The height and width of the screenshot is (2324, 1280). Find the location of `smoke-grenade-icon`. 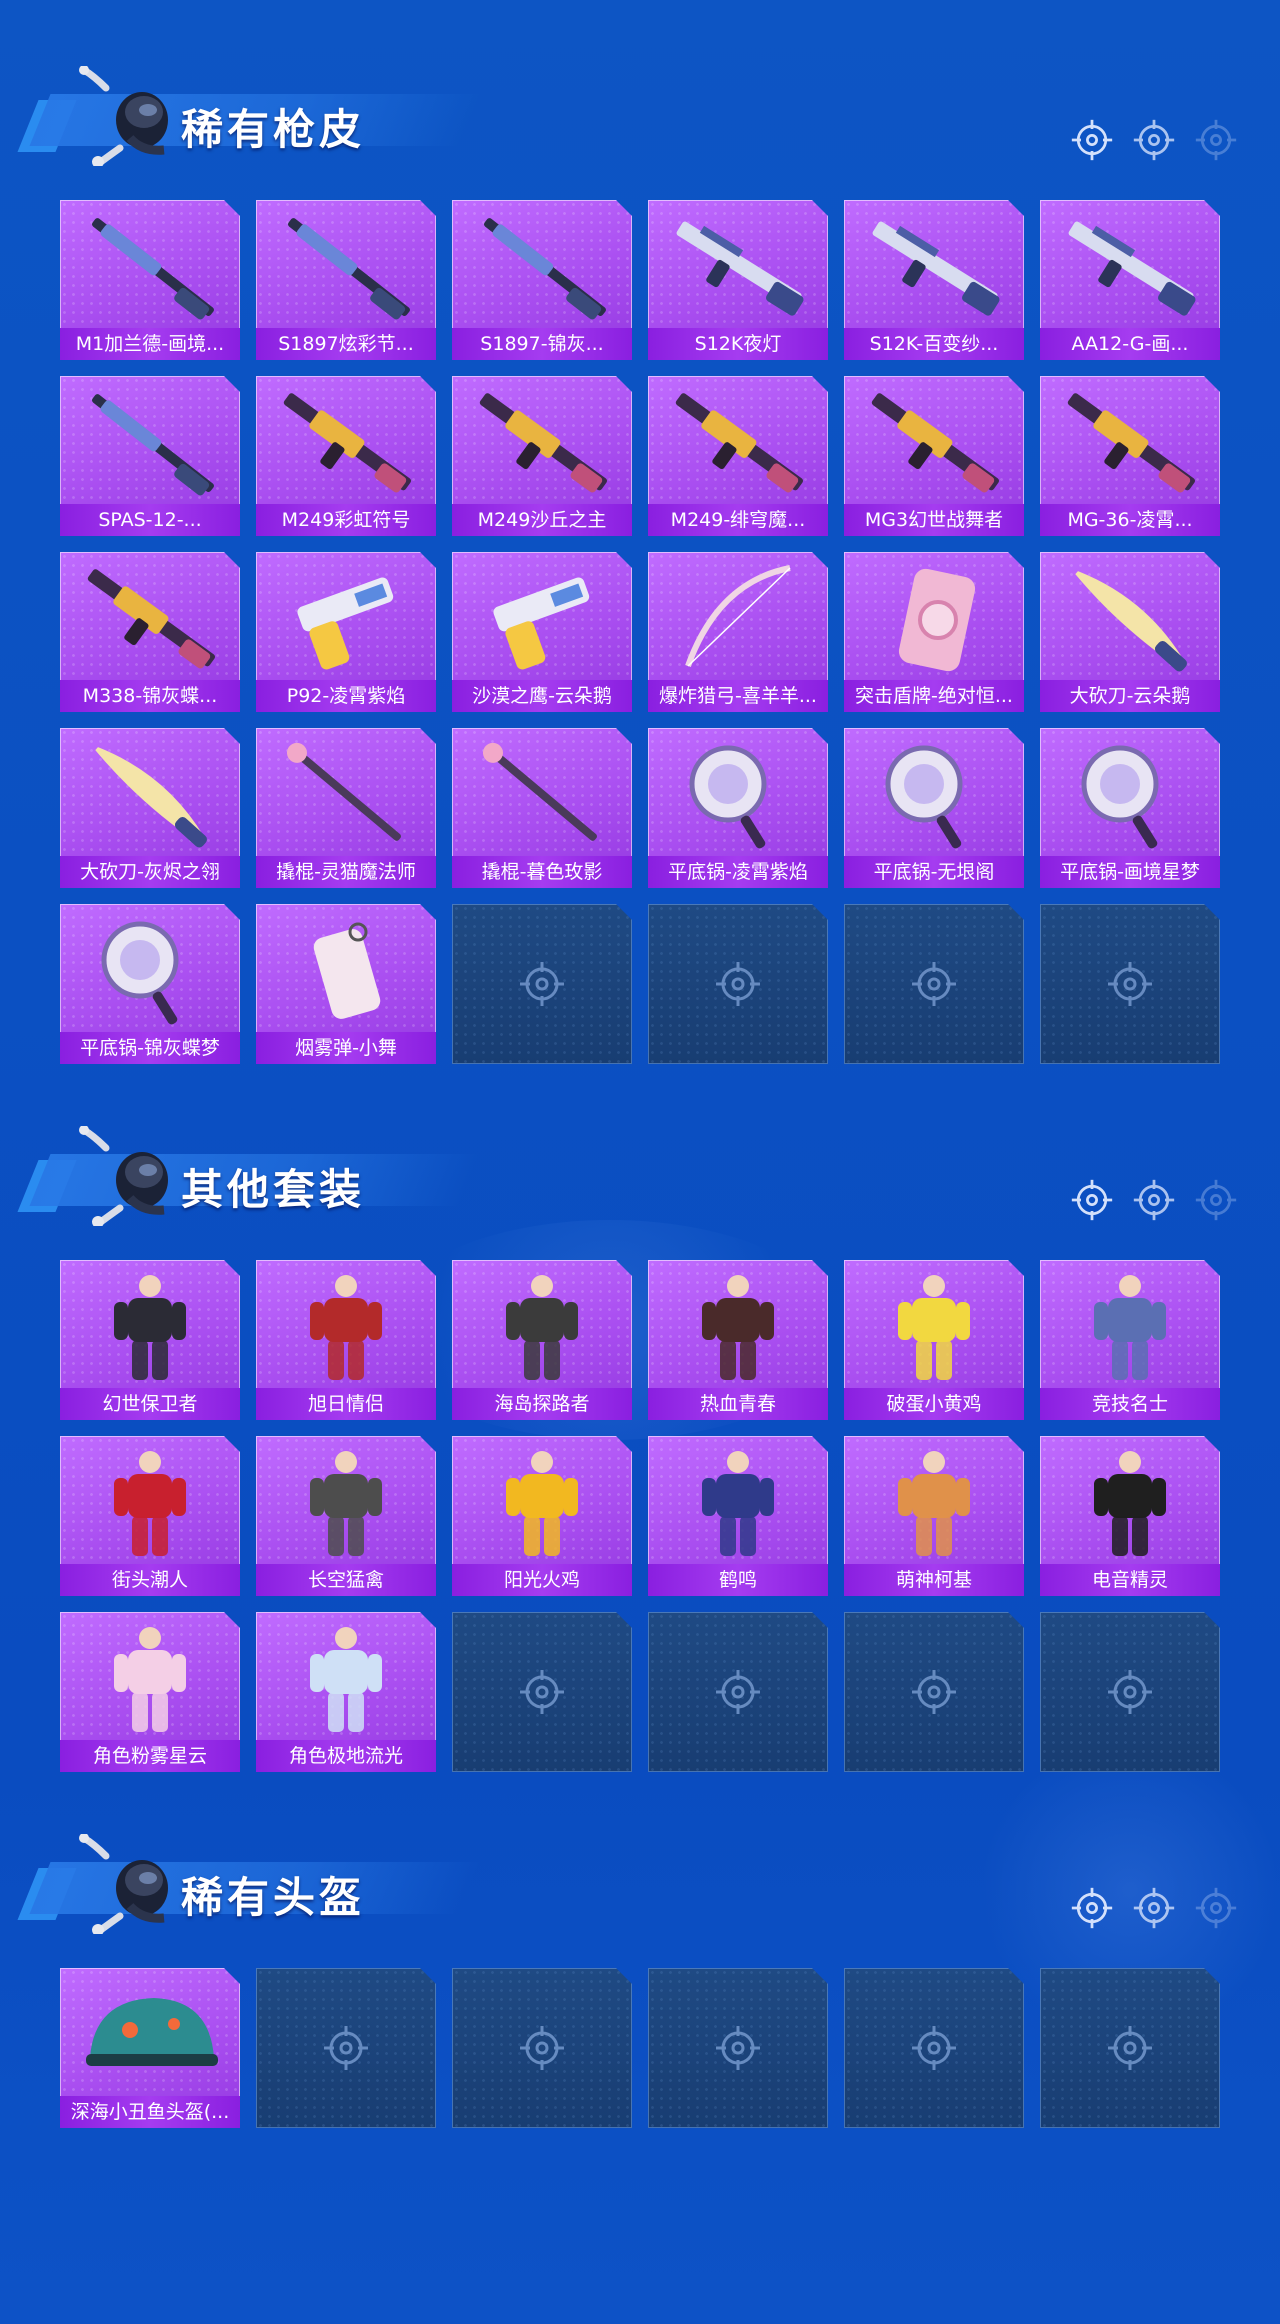

smoke-grenade-icon is located at coordinates (346, 970).